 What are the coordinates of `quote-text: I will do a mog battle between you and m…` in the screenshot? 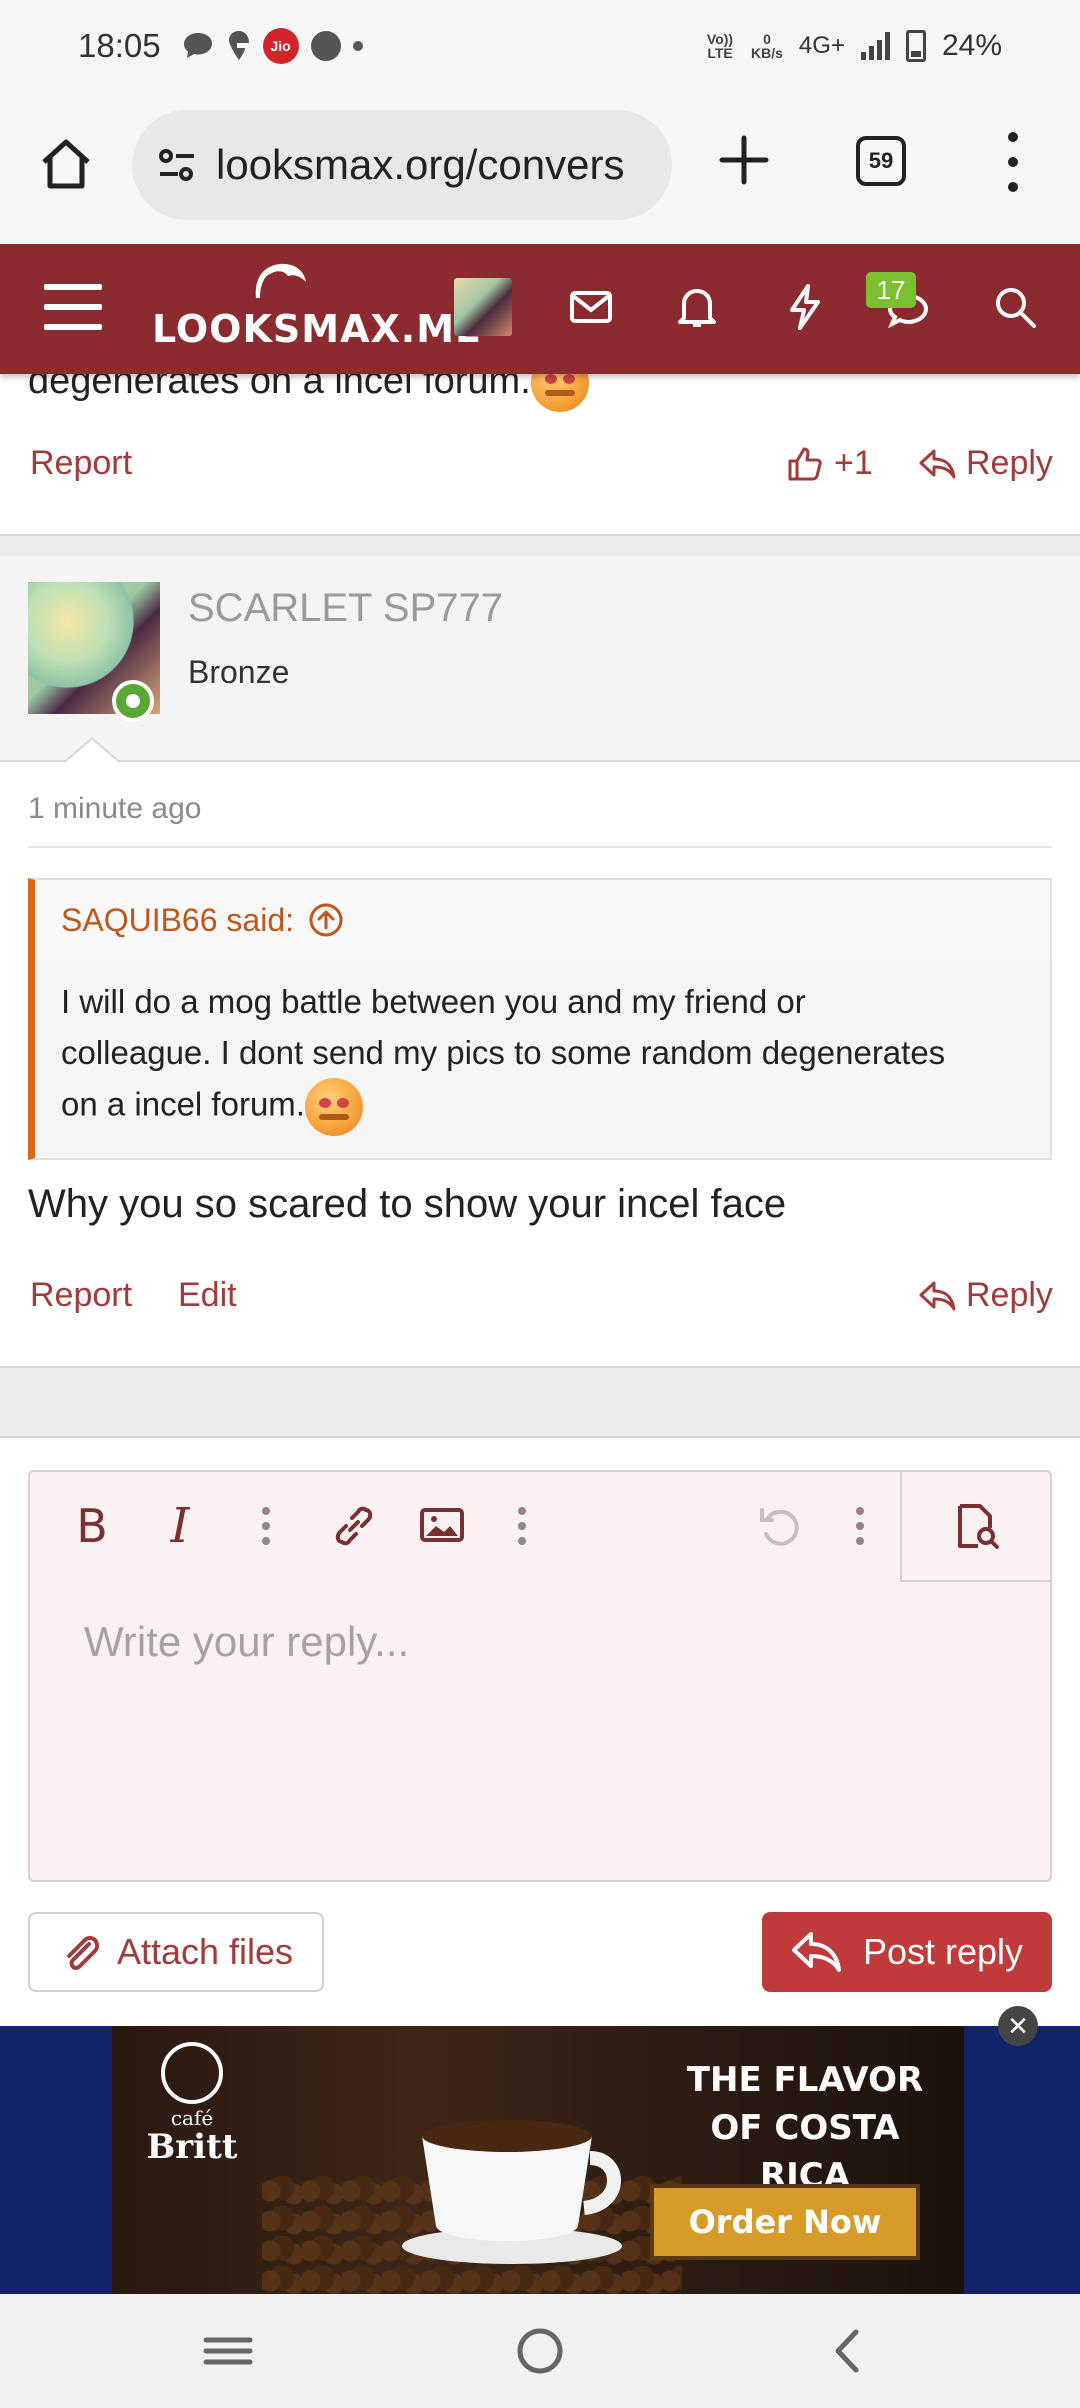 It's located at (545, 1056).